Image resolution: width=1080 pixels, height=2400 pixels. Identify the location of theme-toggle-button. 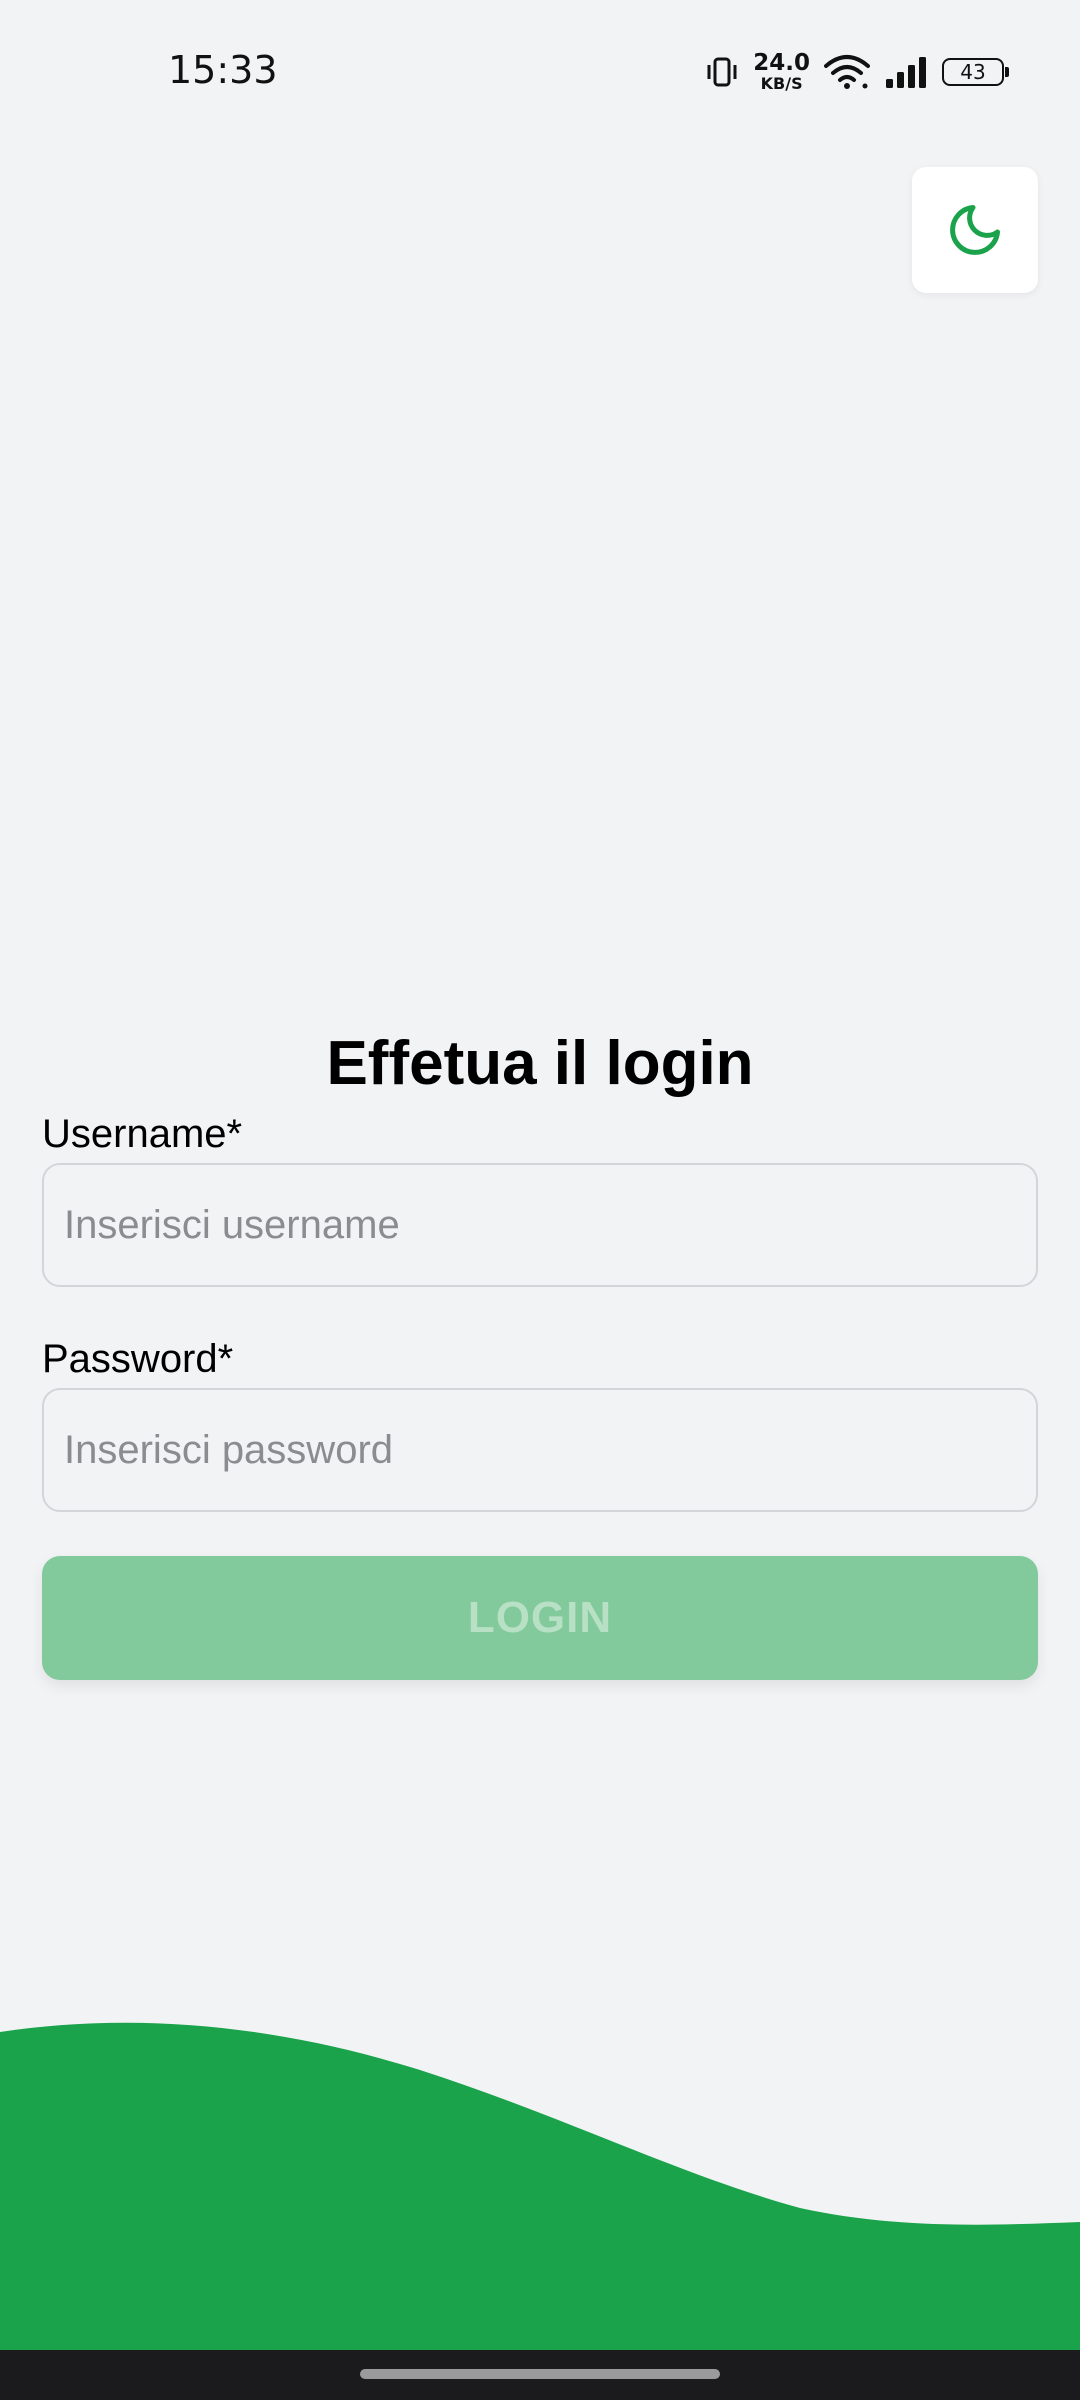
(975, 230).